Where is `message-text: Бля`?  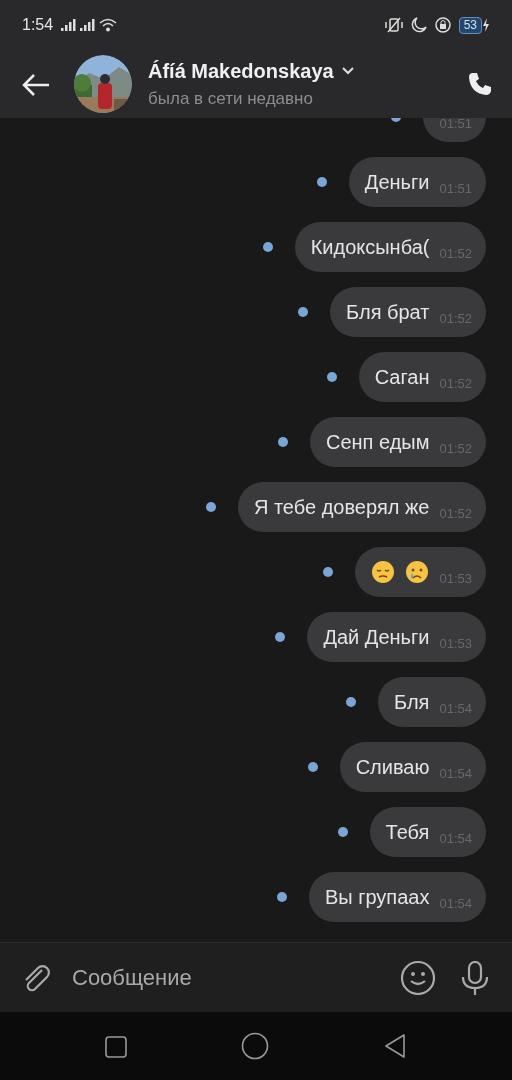 message-text: Бля is located at coordinates (412, 702).